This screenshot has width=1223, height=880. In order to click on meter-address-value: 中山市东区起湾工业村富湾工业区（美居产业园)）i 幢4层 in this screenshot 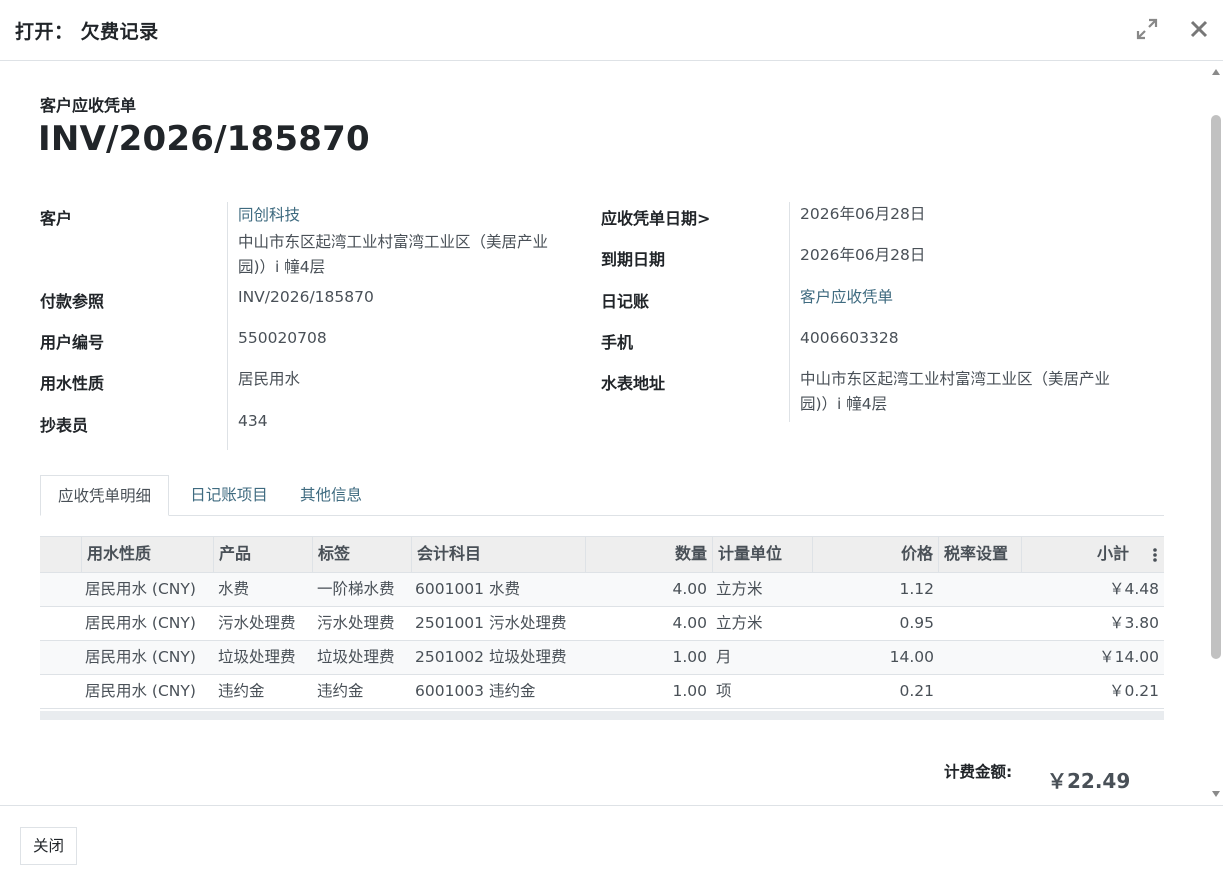, I will do `click(955, 391)`.